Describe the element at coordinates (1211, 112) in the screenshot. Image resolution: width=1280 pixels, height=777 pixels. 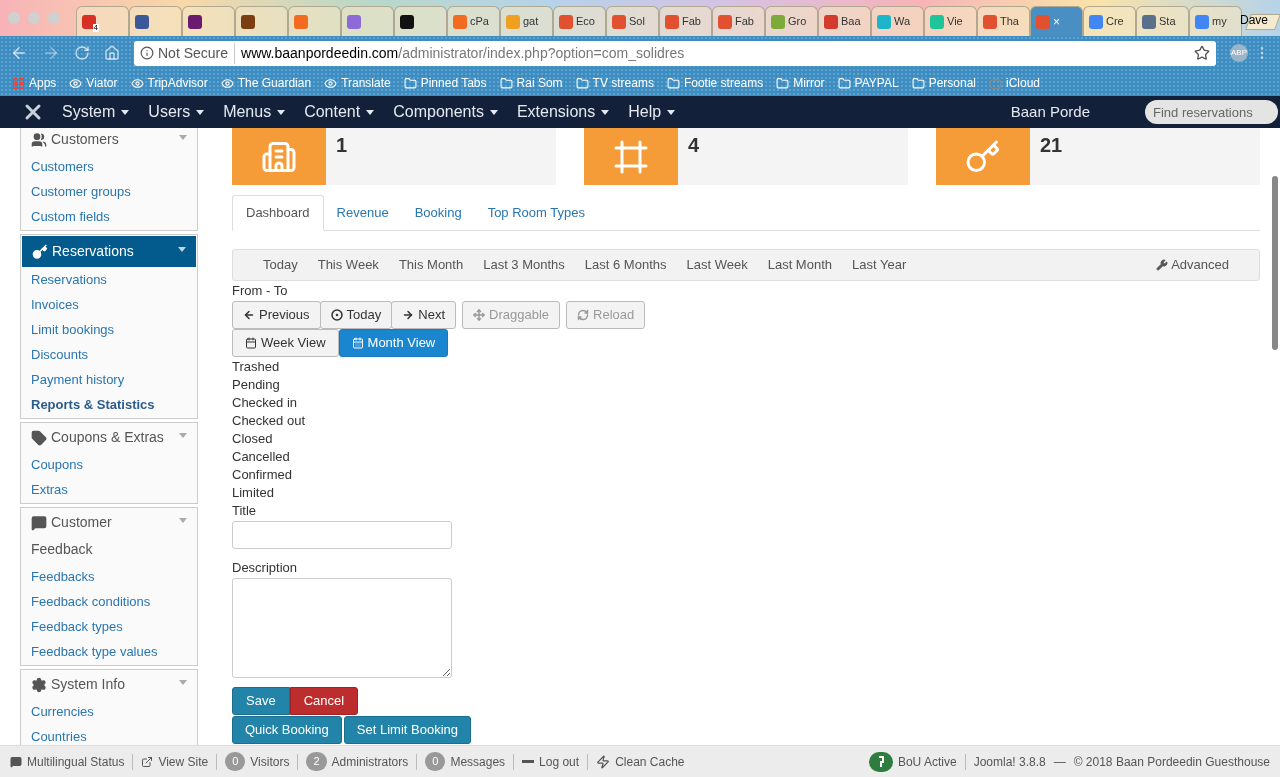
I see `search-field: Find reservations` at that location.